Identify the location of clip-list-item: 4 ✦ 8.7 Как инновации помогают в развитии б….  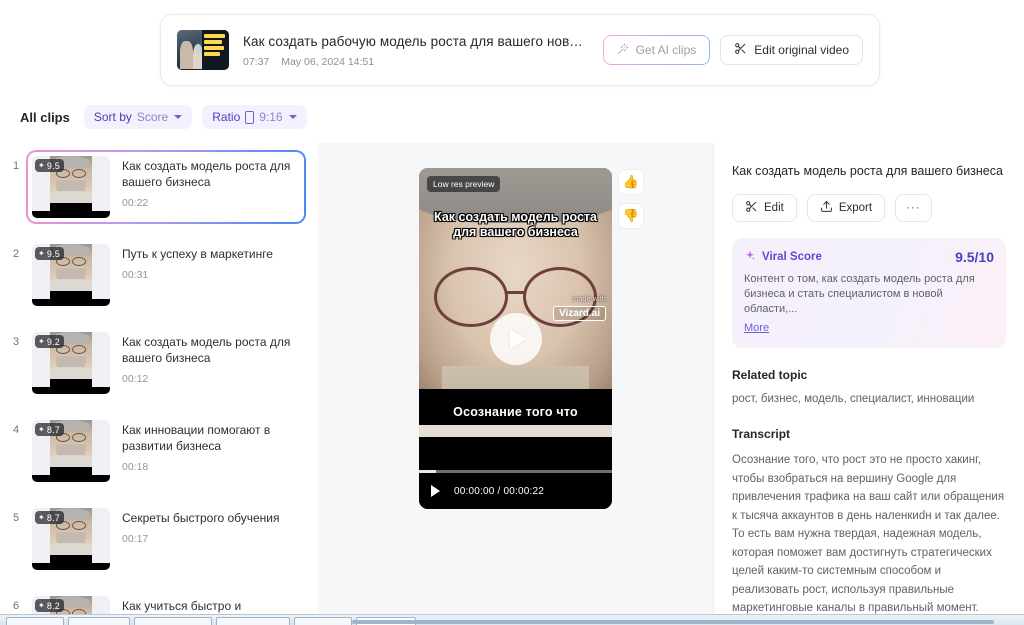
(159, 451).